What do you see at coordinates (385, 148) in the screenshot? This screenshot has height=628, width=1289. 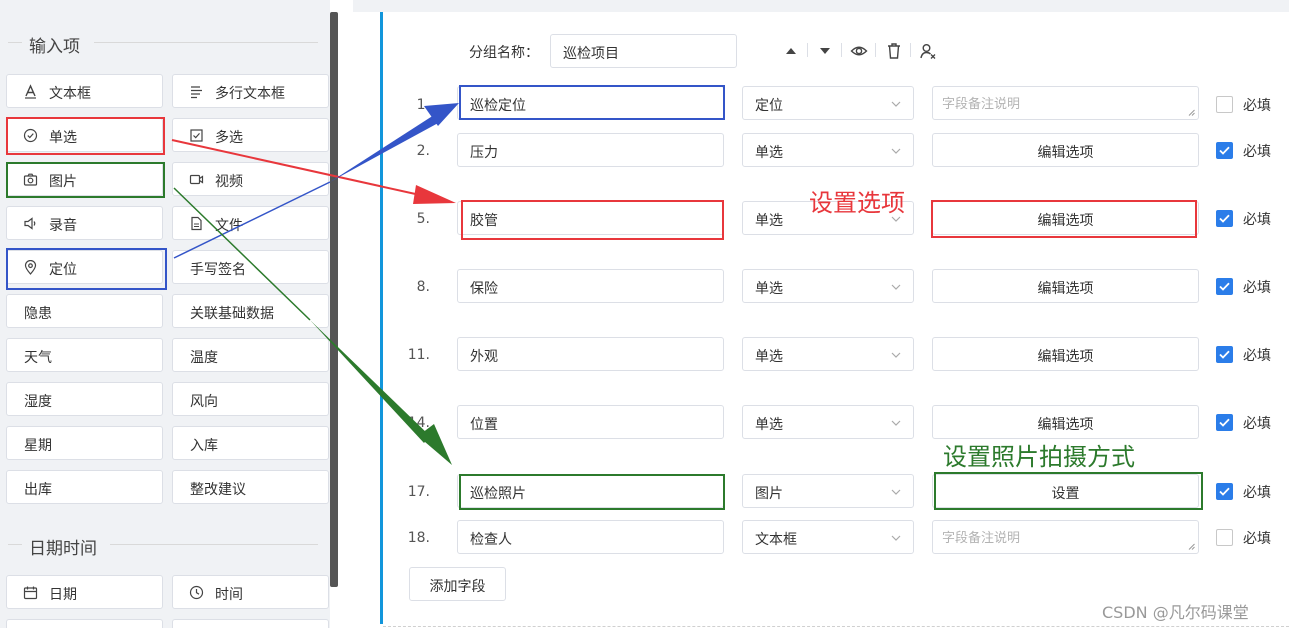 I see `blue-arrow-line-thick` at bounding box center [385, 148].